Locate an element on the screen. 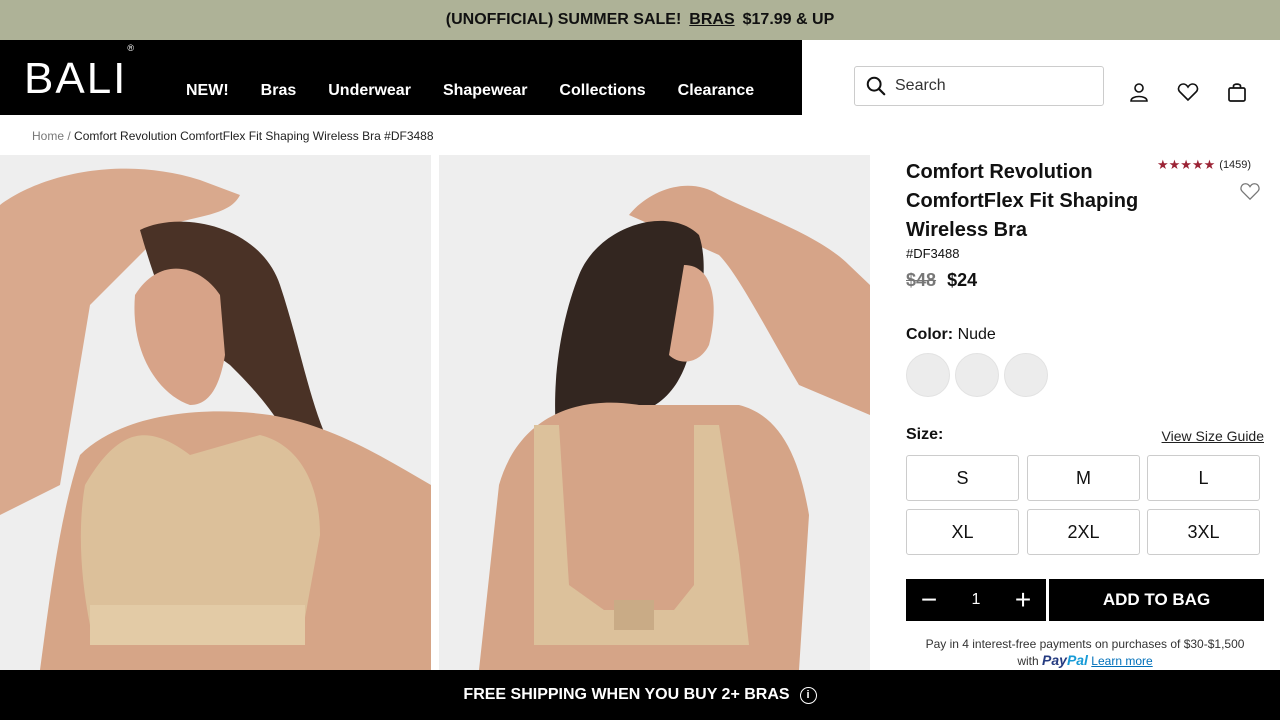  bali-logo: BALI® is located at coordinates (80, 73).